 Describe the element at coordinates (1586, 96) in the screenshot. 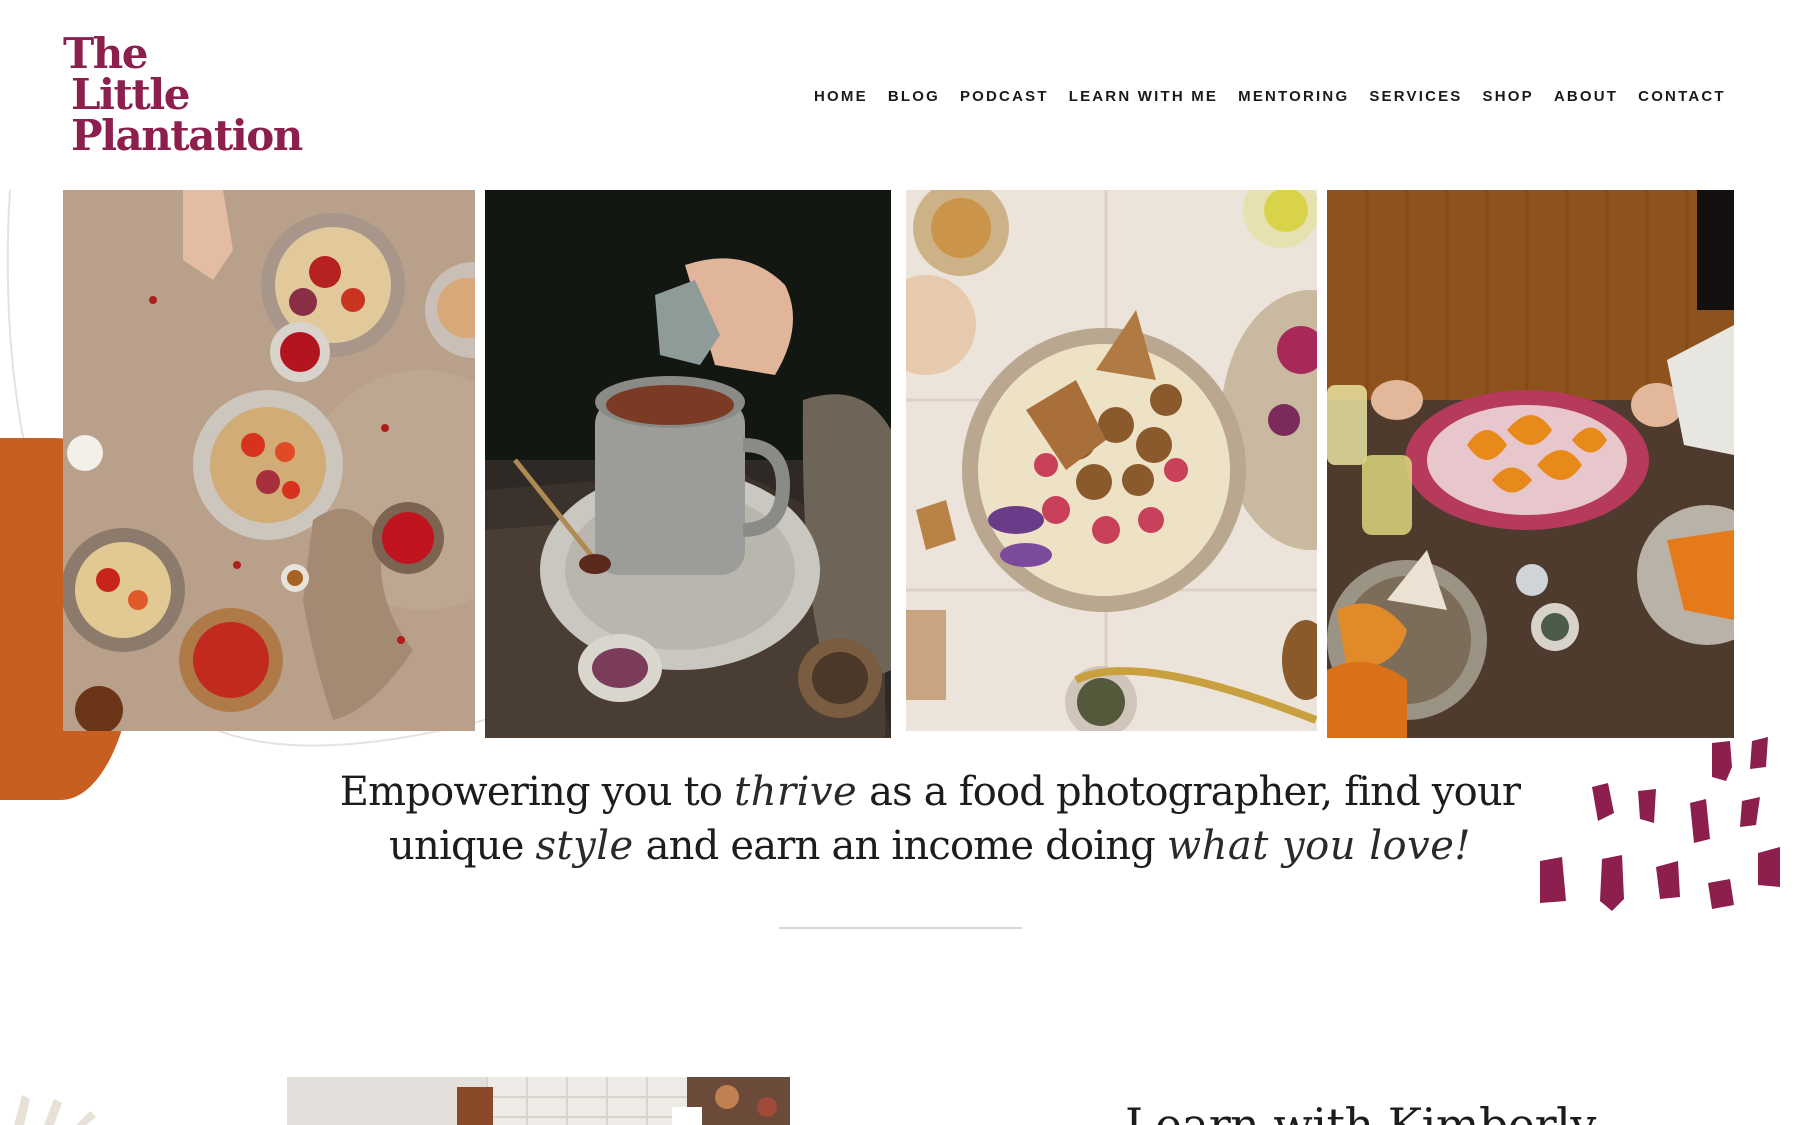

I see `nav-item-about: ABOUT` at that location.